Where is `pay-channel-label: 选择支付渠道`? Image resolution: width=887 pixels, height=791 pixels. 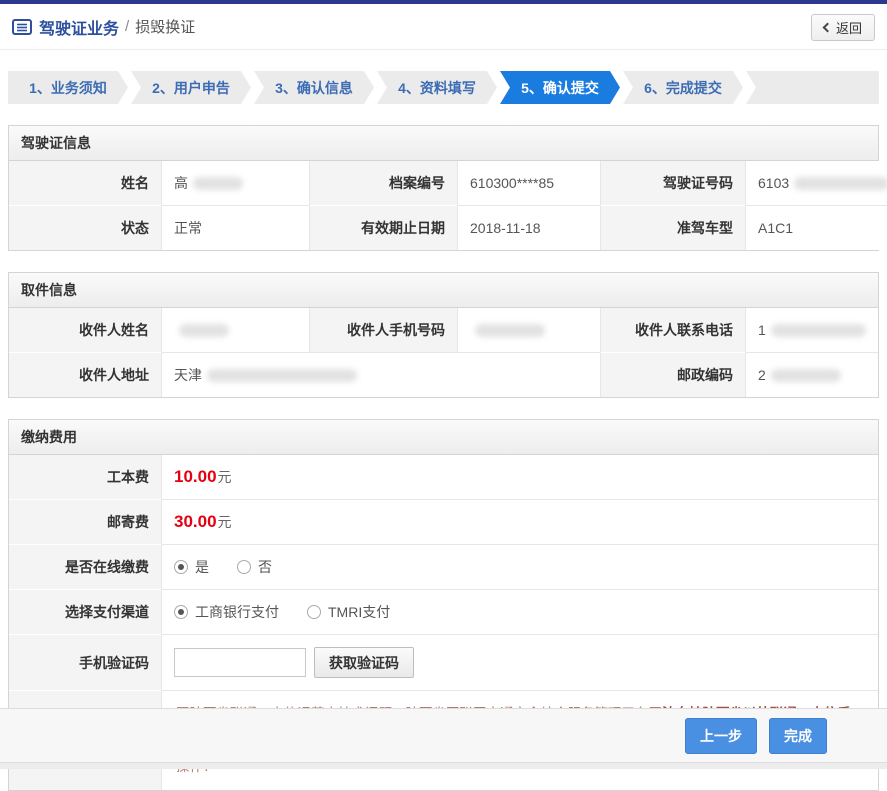 pay-channel-label: 选择支付渠道 is located at coordinates (85, 611).